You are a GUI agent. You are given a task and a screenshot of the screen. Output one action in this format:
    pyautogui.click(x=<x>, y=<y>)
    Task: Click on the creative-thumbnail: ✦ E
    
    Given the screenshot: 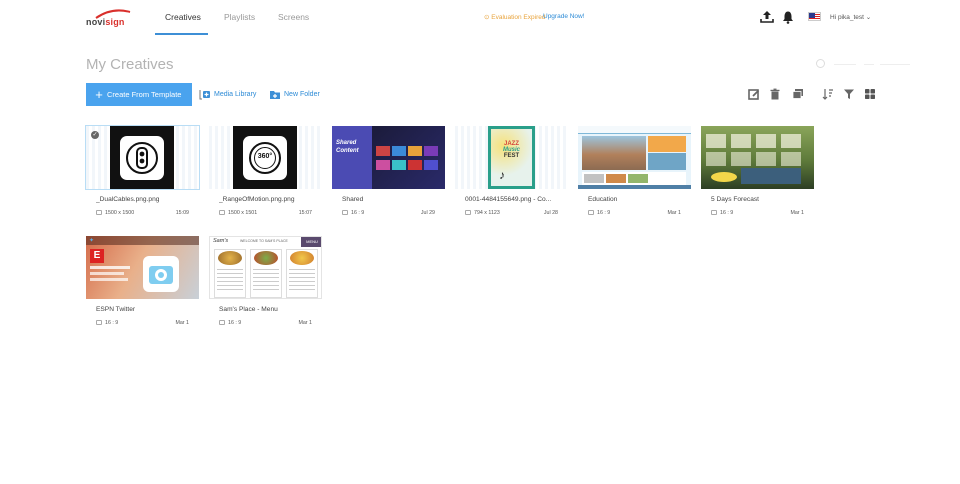 What is the action you would take?
    pyautogui.click(x=142, y=267)
    